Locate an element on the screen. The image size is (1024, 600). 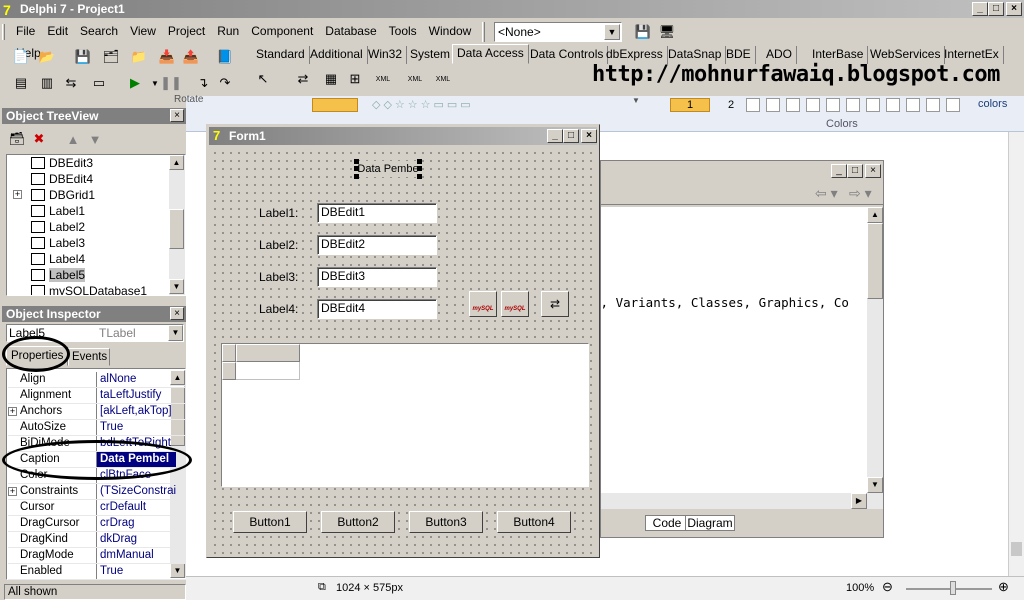
property-row: +Constraints (TSizeConstraint is located at coordinates (97, 492).